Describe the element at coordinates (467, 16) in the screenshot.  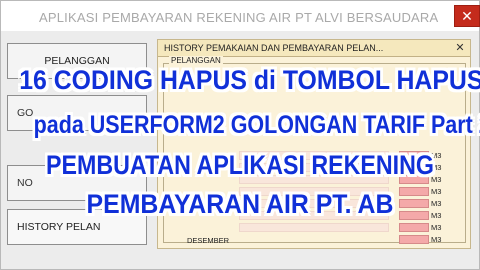
I see `close-button: ✕` at that location.